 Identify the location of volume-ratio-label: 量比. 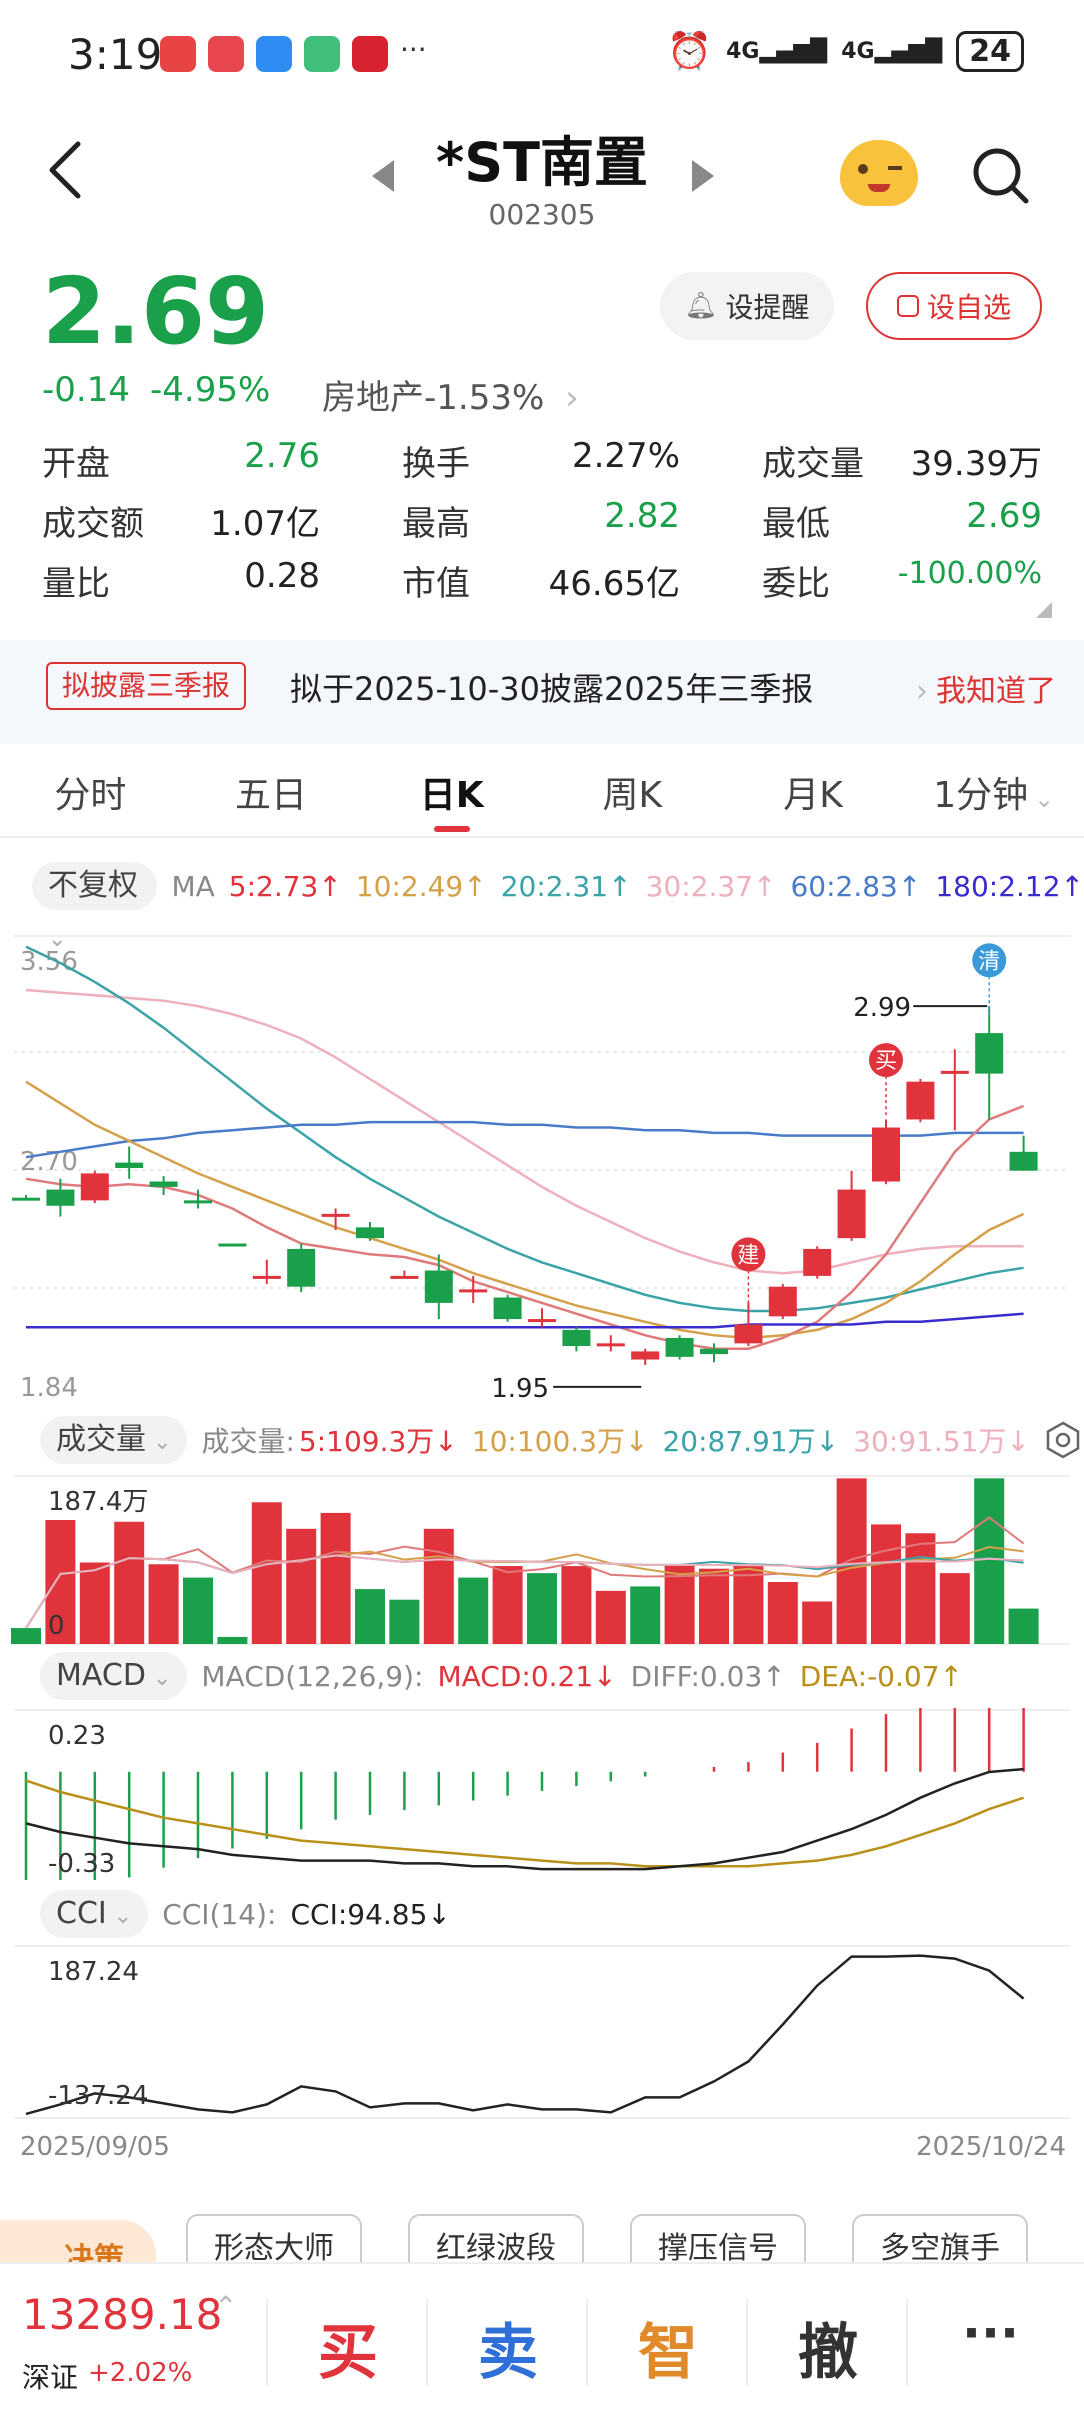
(76, 583).